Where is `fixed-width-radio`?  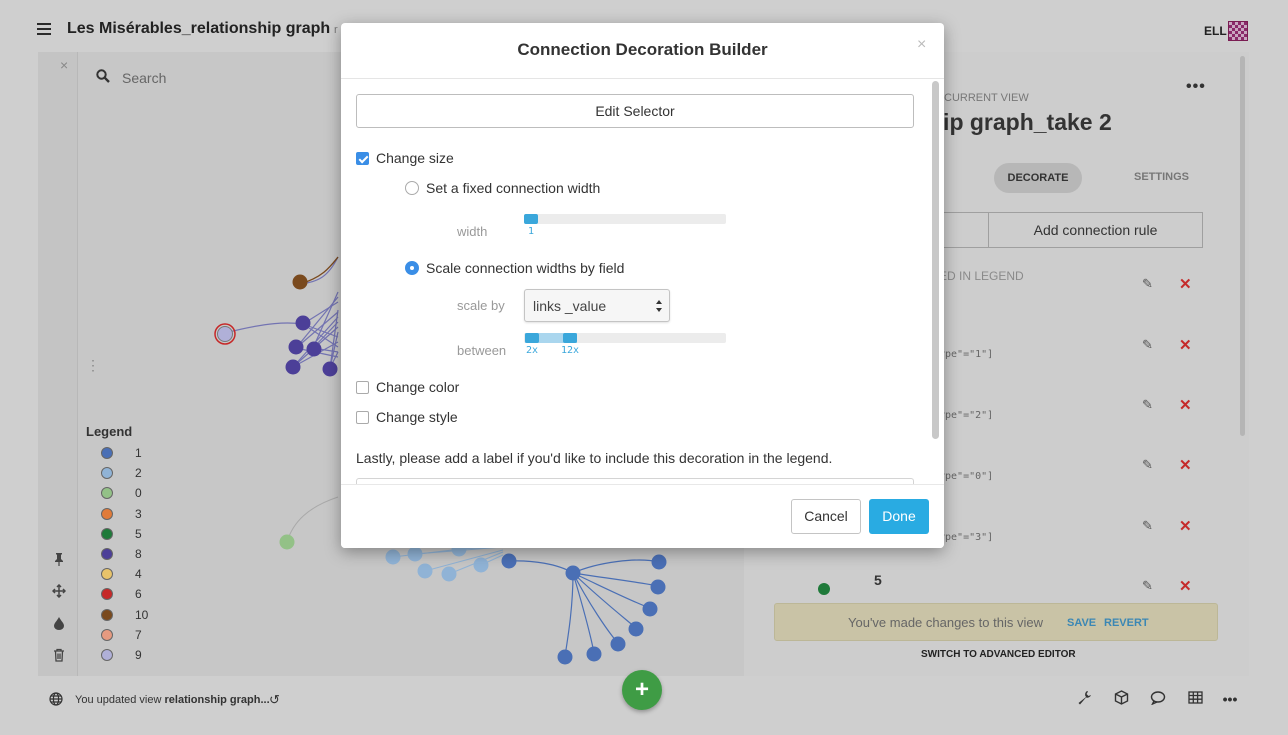 fixed-width-radio is located at coordinates (412, 188).